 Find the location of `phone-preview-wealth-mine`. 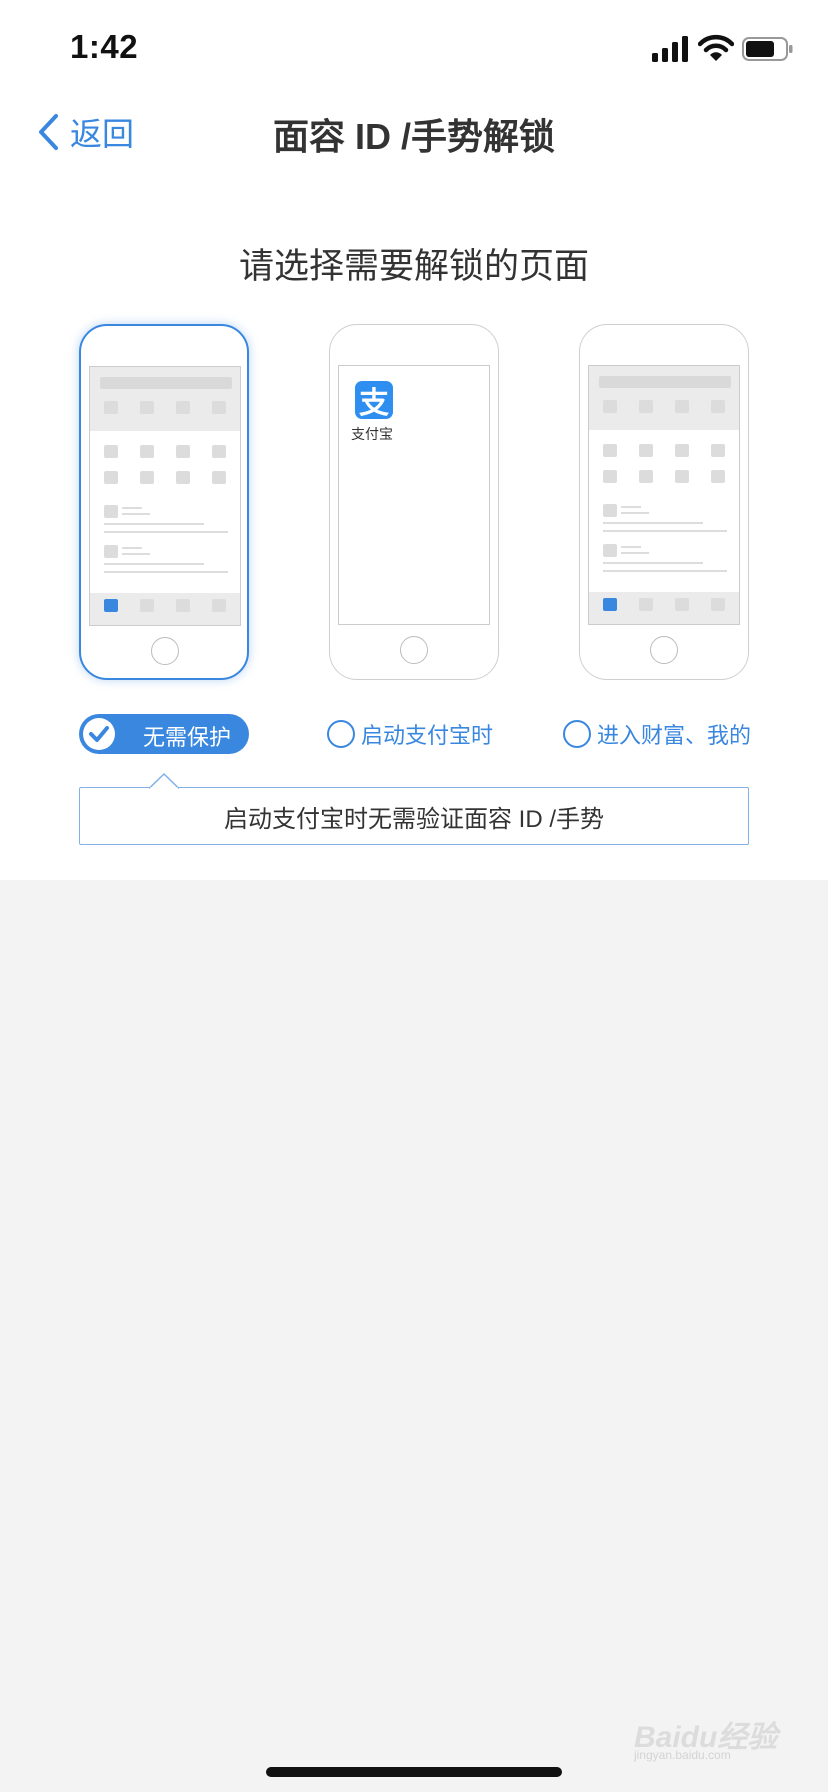

phone-preview-wealth-mine is located at coordinates (664, 502).